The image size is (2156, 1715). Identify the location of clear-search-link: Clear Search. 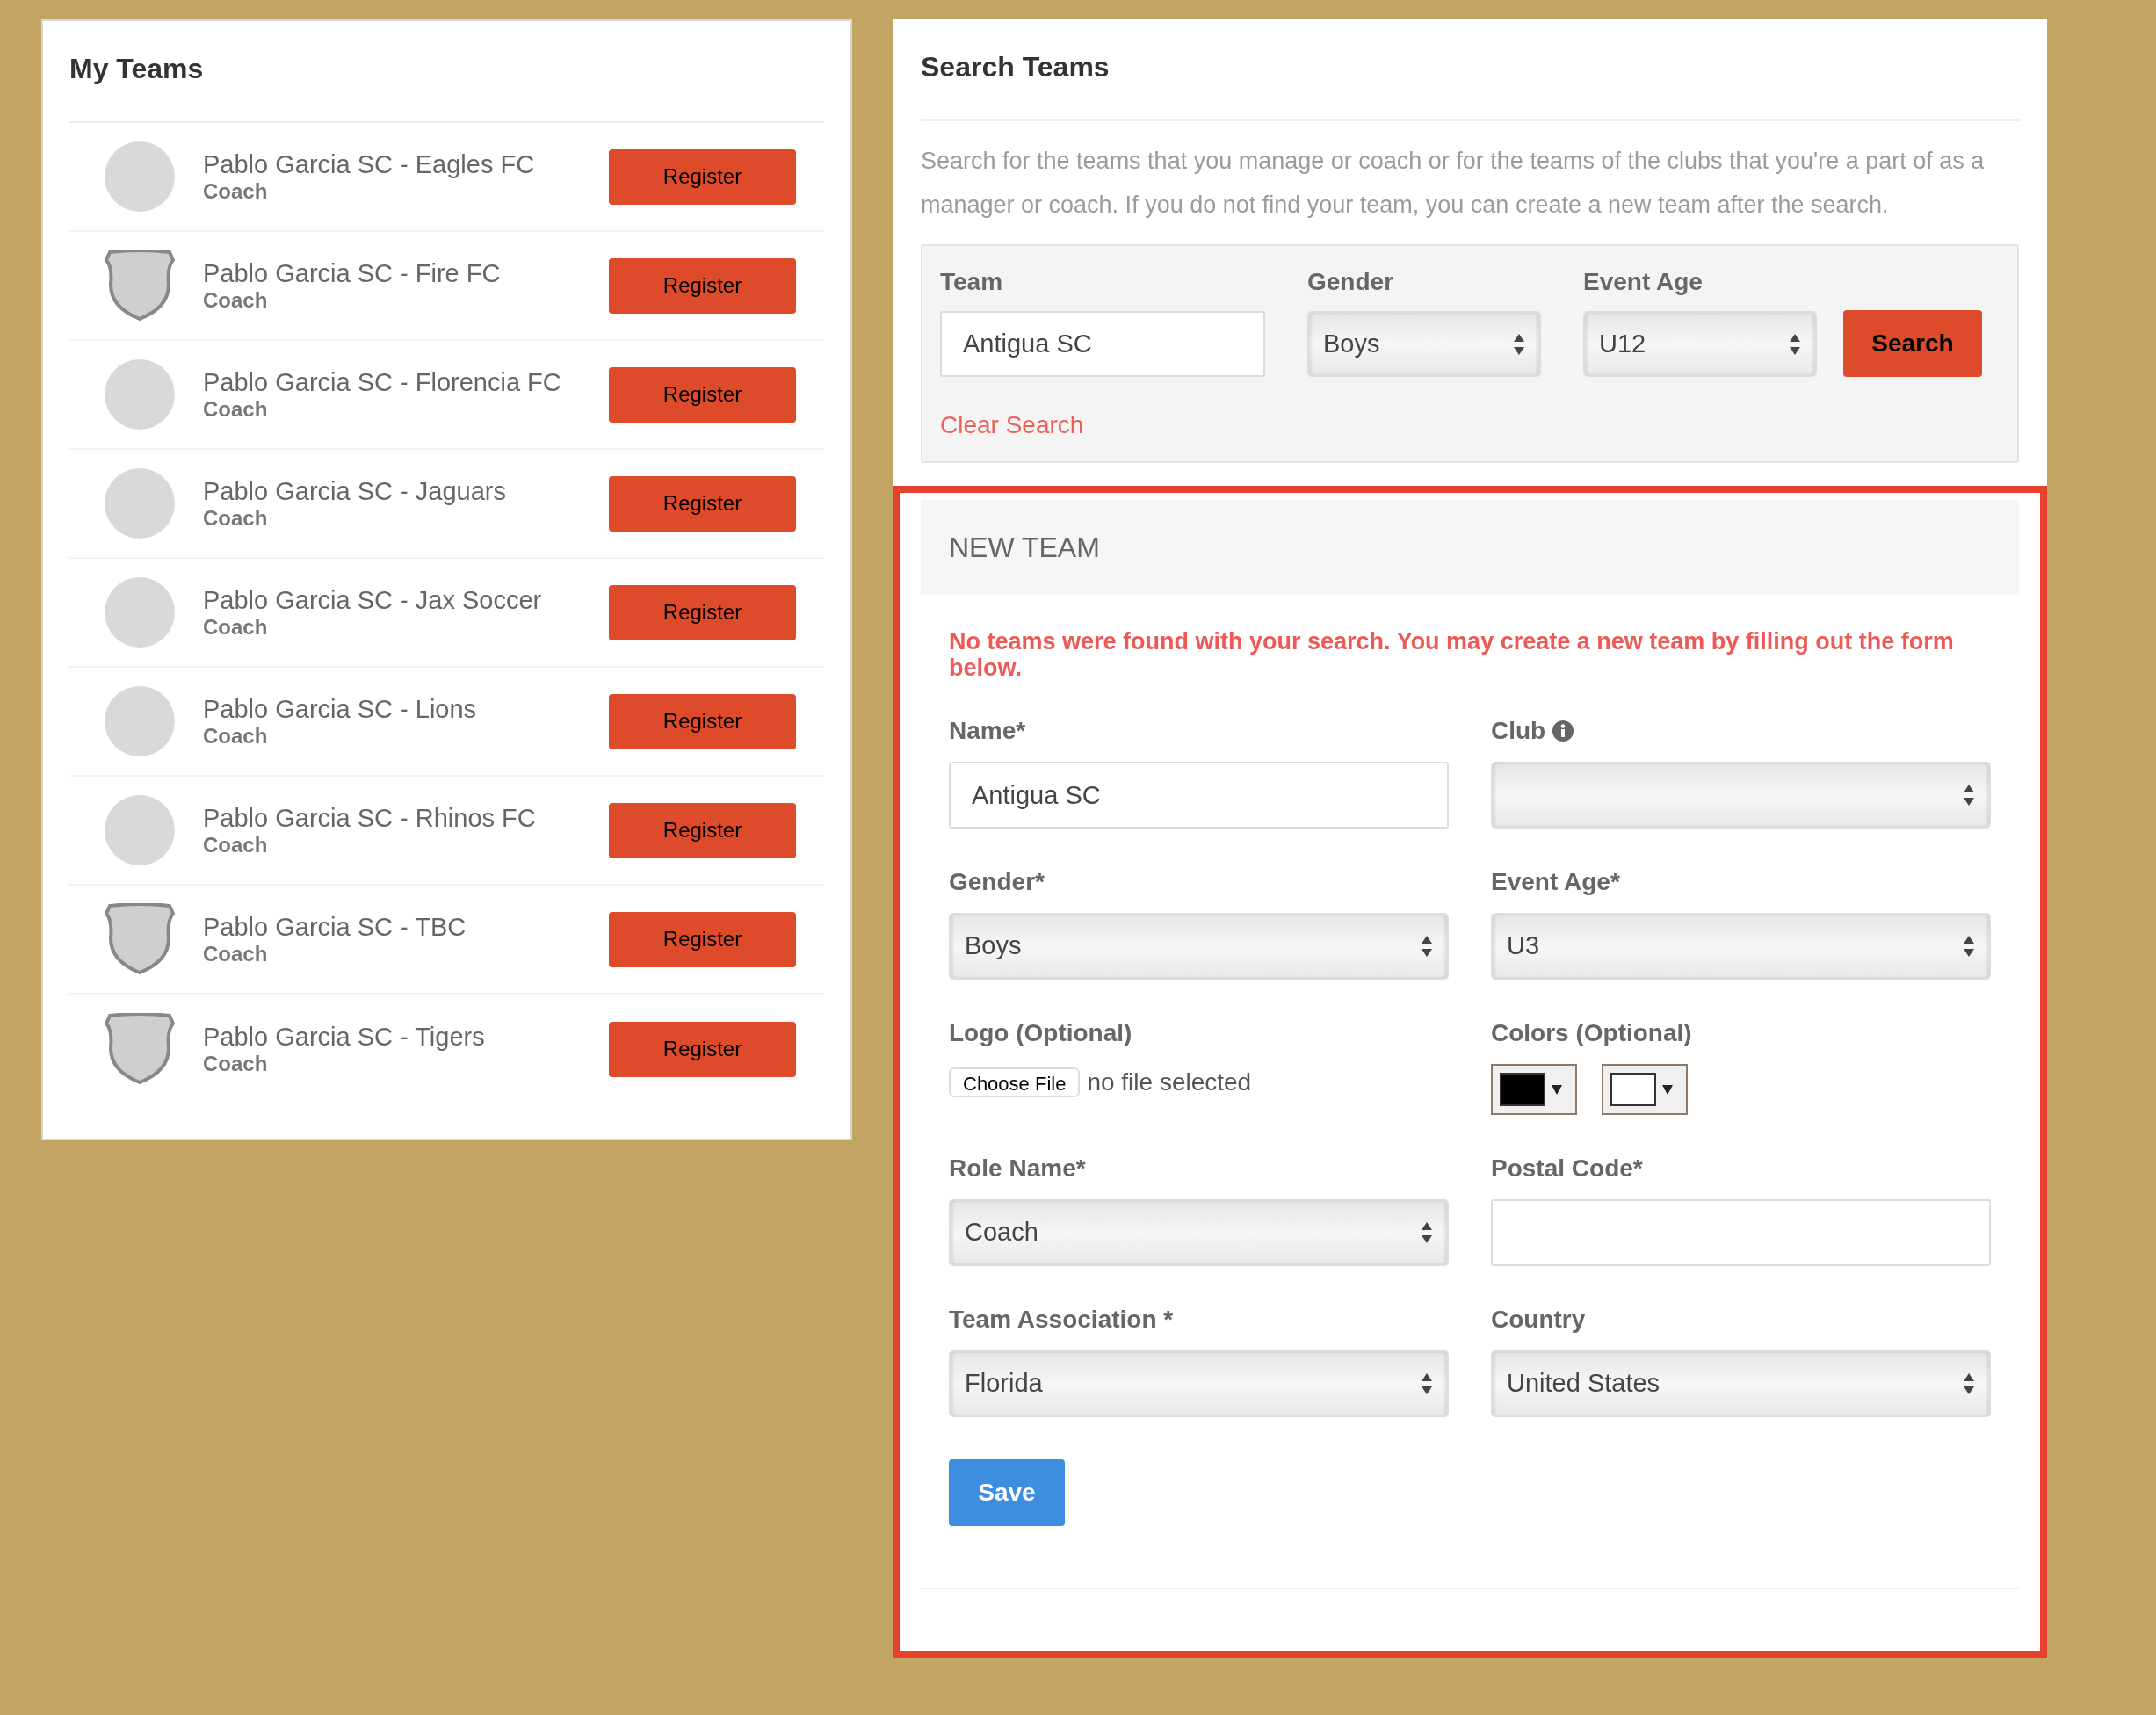
(1012, 425).